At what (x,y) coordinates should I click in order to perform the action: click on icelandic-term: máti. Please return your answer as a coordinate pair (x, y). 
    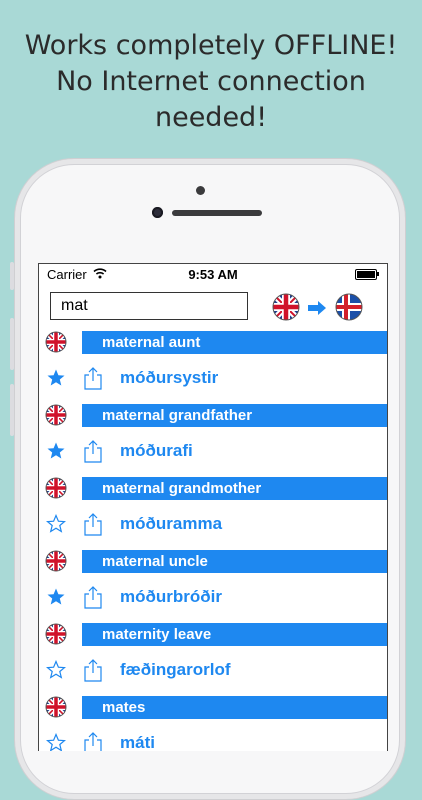
    Looking at the image, I should click on (137, 742).